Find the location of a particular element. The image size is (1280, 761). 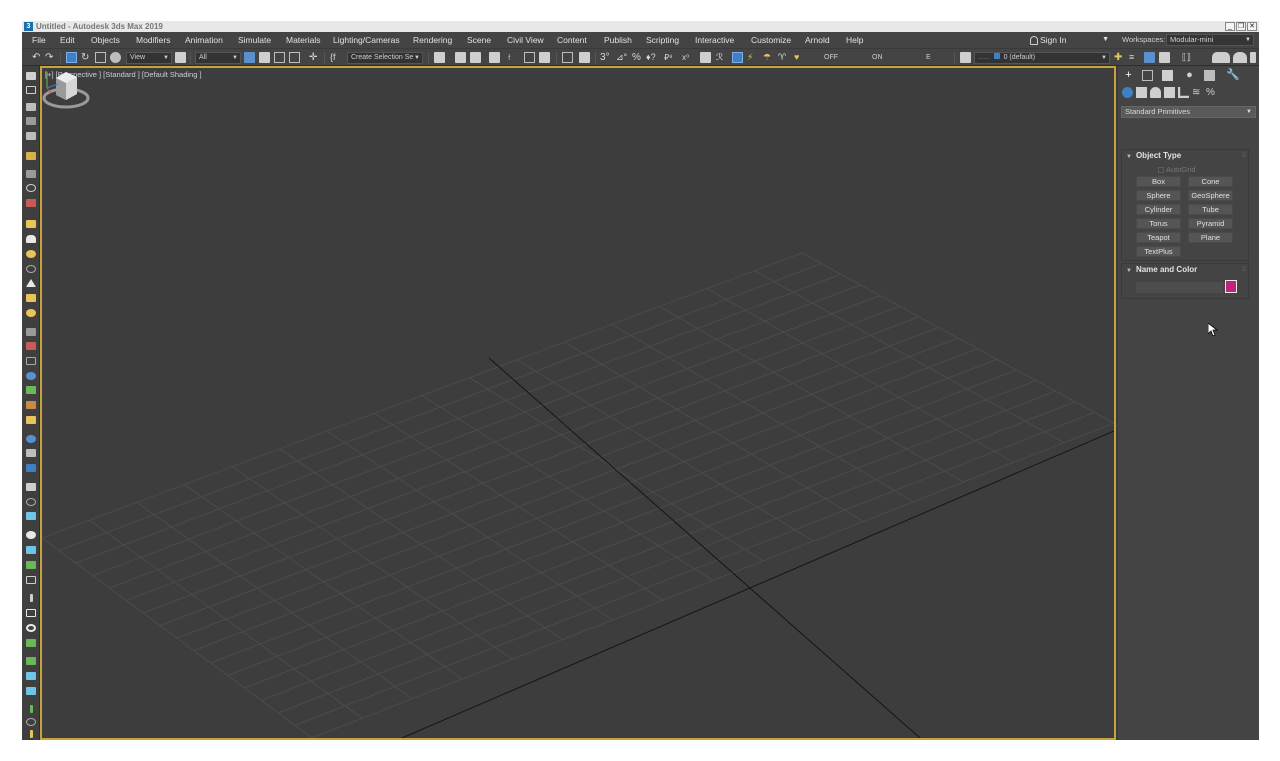

shapes-icon is located at coordinates (1141, 92).